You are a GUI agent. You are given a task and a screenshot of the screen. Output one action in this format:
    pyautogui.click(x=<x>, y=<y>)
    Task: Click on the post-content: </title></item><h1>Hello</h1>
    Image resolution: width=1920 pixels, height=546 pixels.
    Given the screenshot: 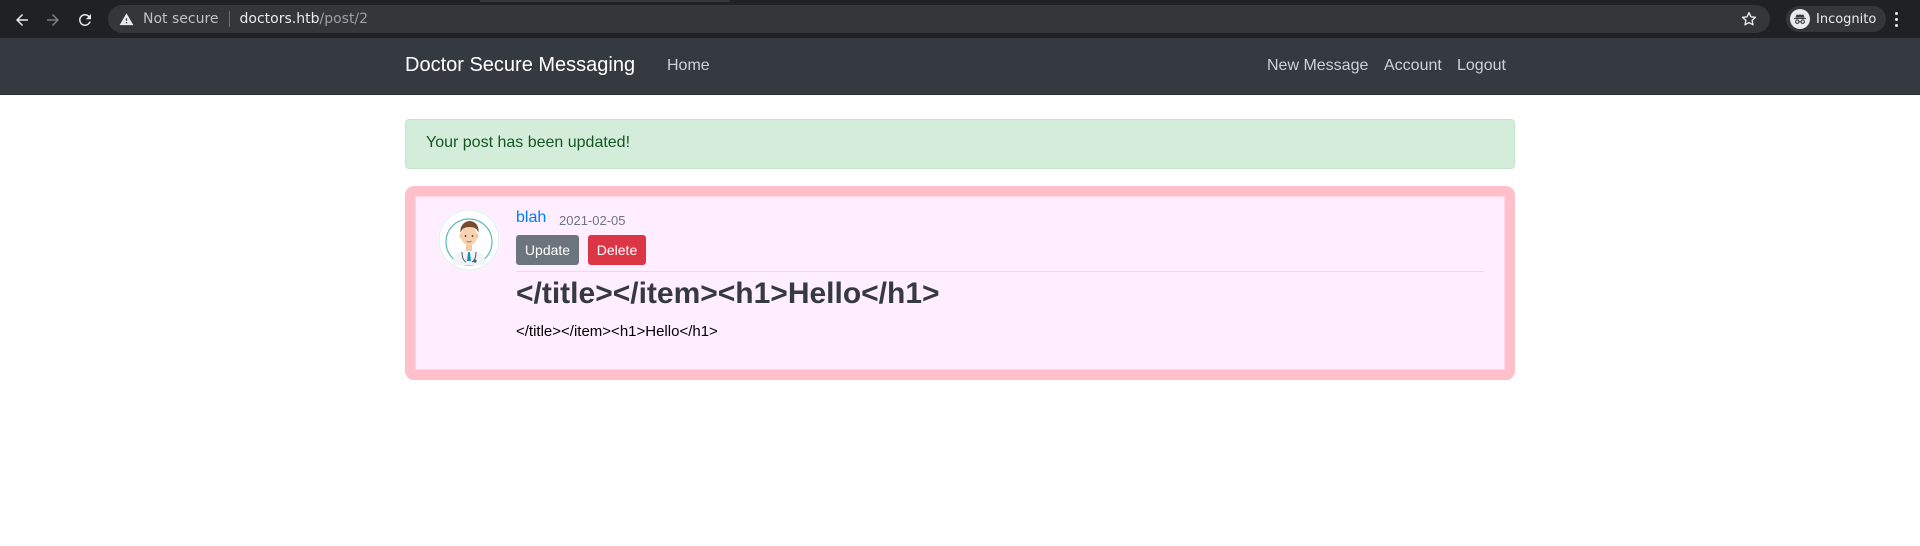 What is the action you would take?
    pyautogui.click(x=617, y=331)
    